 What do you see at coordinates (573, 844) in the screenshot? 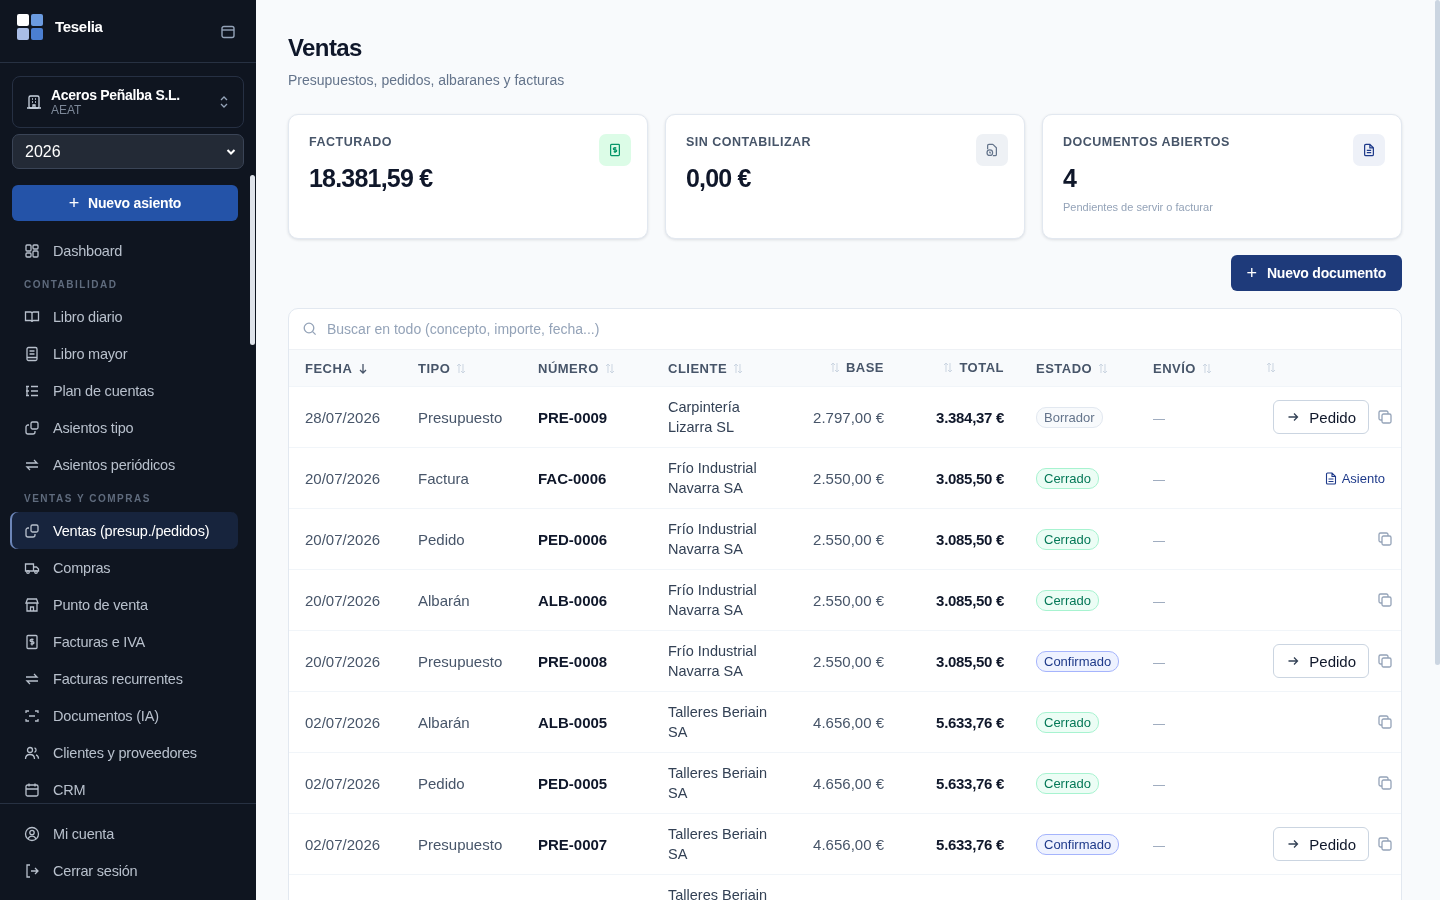
I see `document-number: PRE-0007` at bounding box center [573, 844].